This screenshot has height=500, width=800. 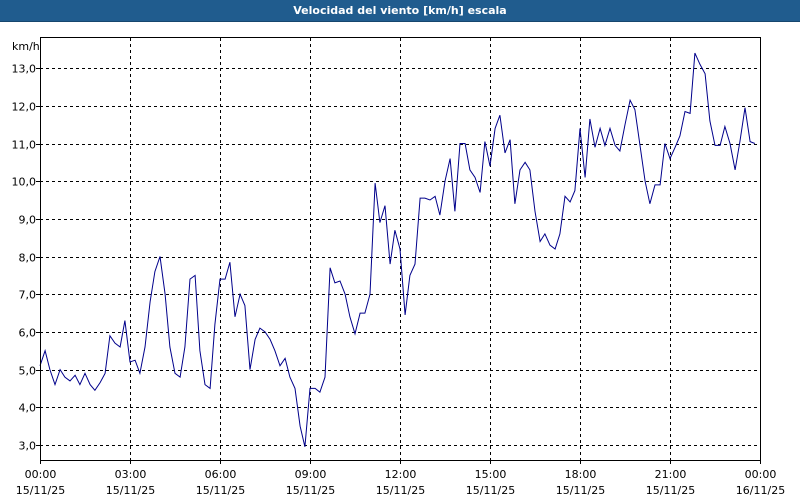 I want to click on y-tick-label: 4,0, so click(x=28, y=408).